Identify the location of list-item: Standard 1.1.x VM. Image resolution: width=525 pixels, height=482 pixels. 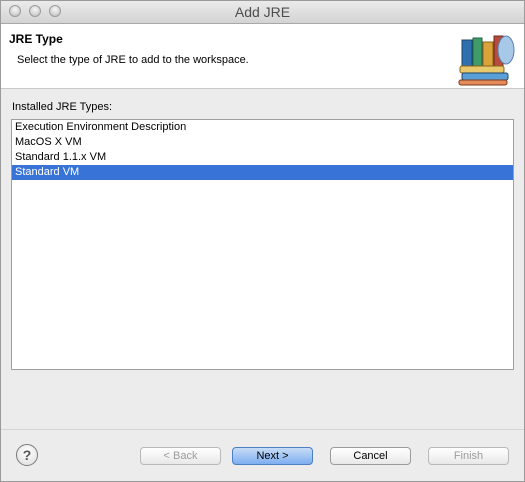
(262, 157).